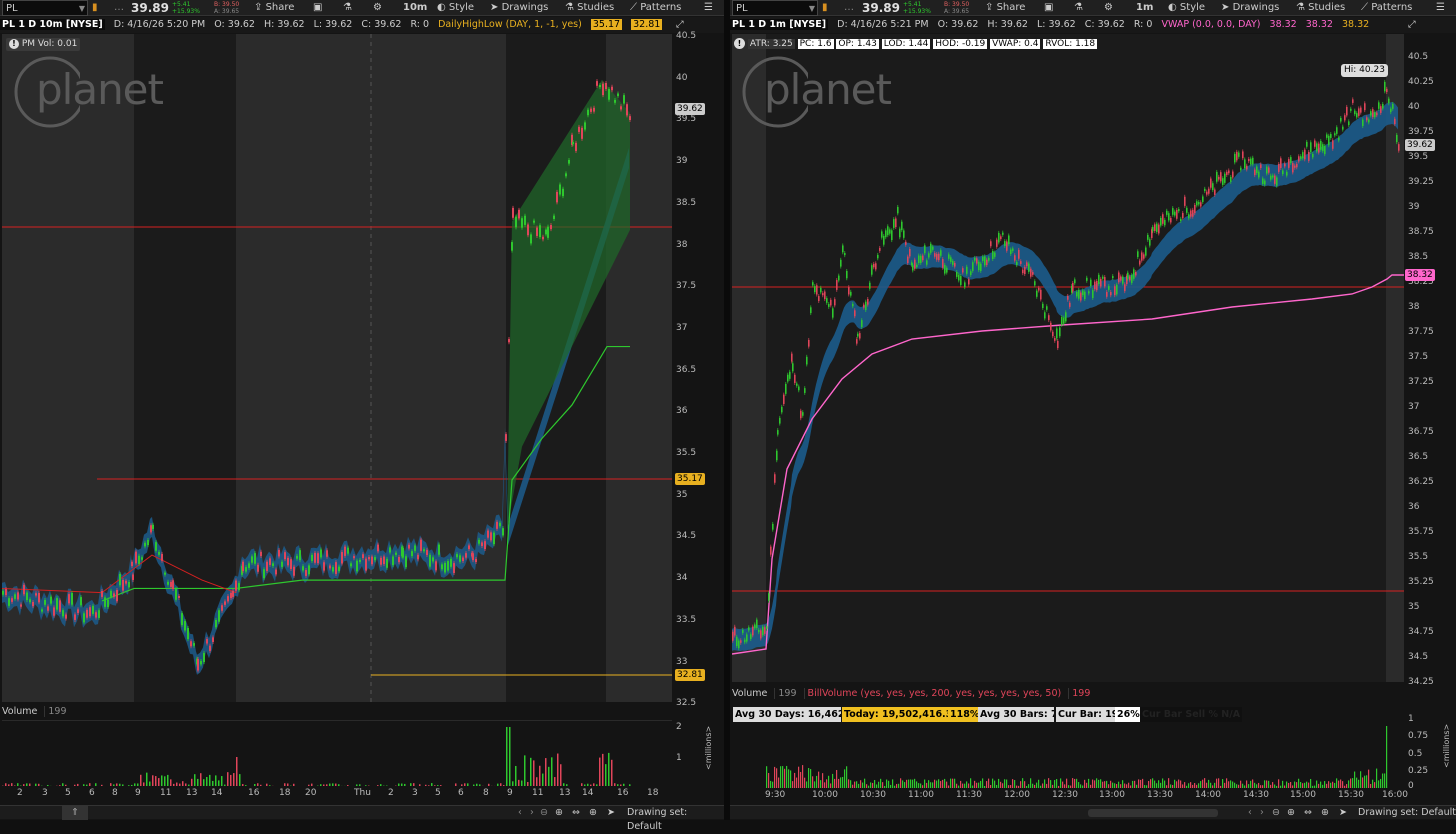 The width and height of the screenshot is (1456, 834). I want to click on right-scroll-right-icon: ›, so click(1262, 813).